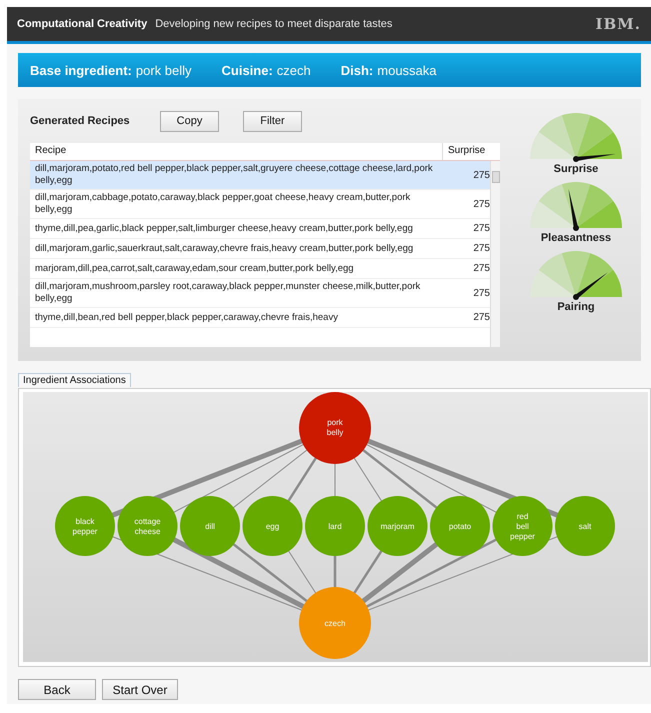 Image resolution: width=651 pixels, height=713 pixels. I want to click on table-row: marjoram,dill,pea,carrot,salt,caraway,edam,sour cream,butter,pork belly,egg 275, so click(260, 269).